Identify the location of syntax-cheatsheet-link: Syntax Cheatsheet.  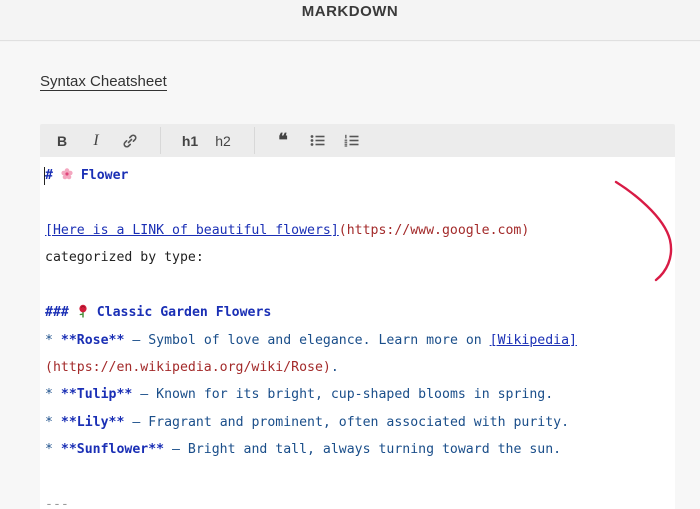
(103, 82).